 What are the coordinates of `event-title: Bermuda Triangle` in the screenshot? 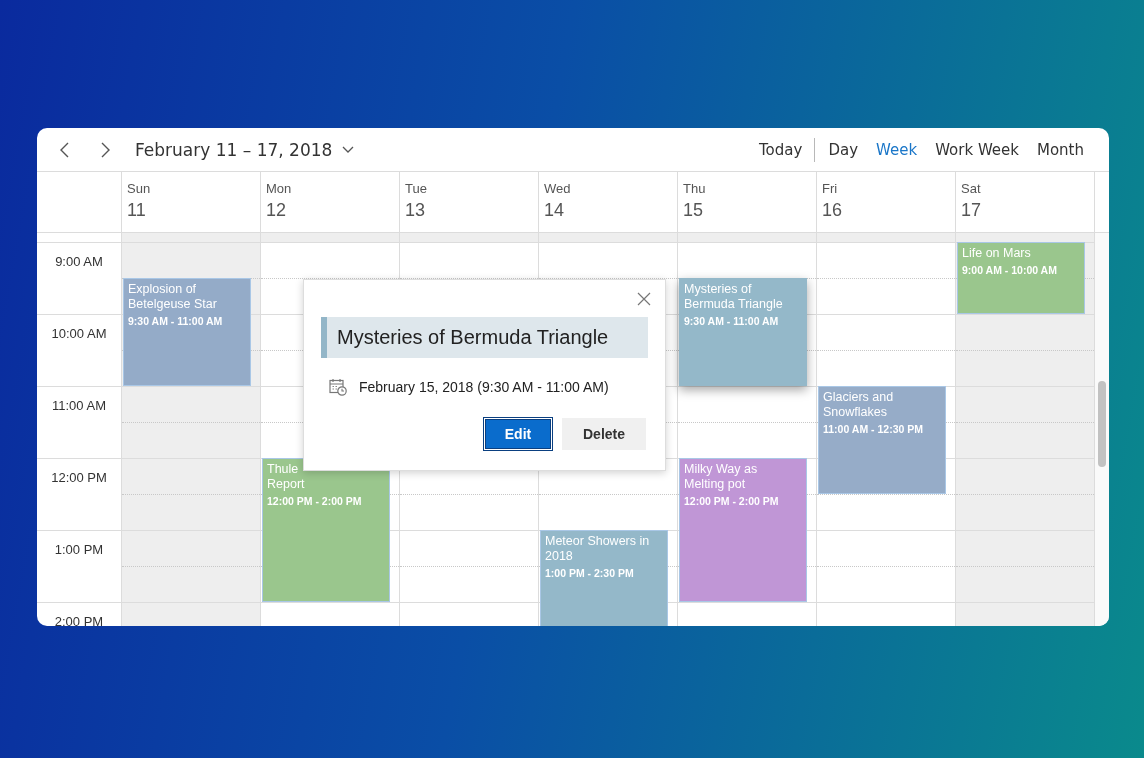 It's located at (734, 304).